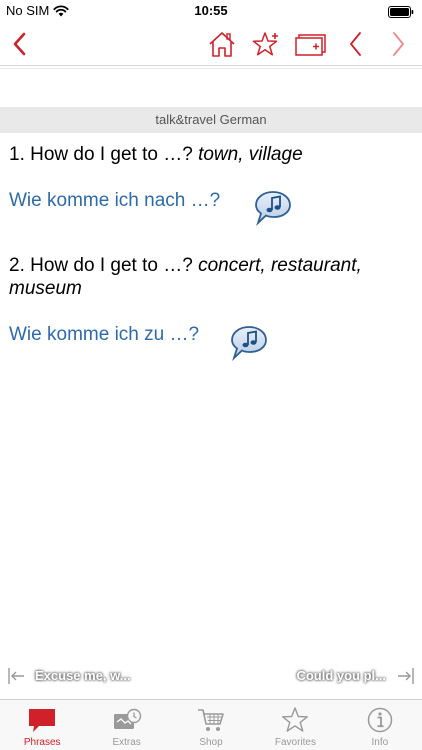  I want to click on tab-phrases: Phrases, so click(42, 725).